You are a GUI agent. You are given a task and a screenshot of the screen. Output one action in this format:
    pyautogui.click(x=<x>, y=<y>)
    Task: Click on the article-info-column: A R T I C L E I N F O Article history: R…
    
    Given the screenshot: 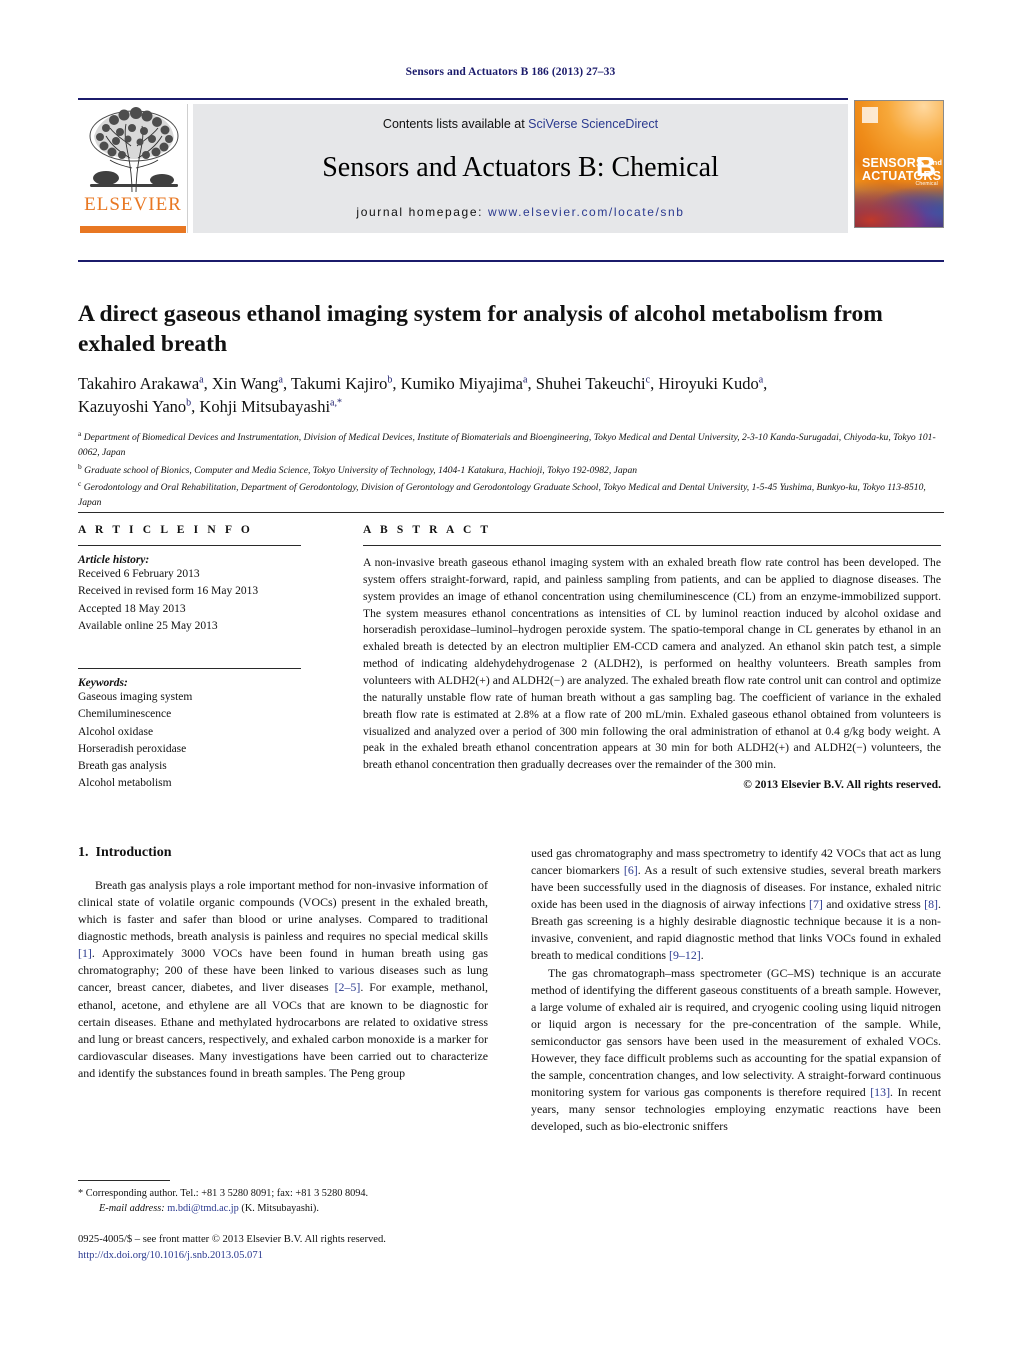 What is the action you would take?
    pyautogui.click(x=205, y=658)
    